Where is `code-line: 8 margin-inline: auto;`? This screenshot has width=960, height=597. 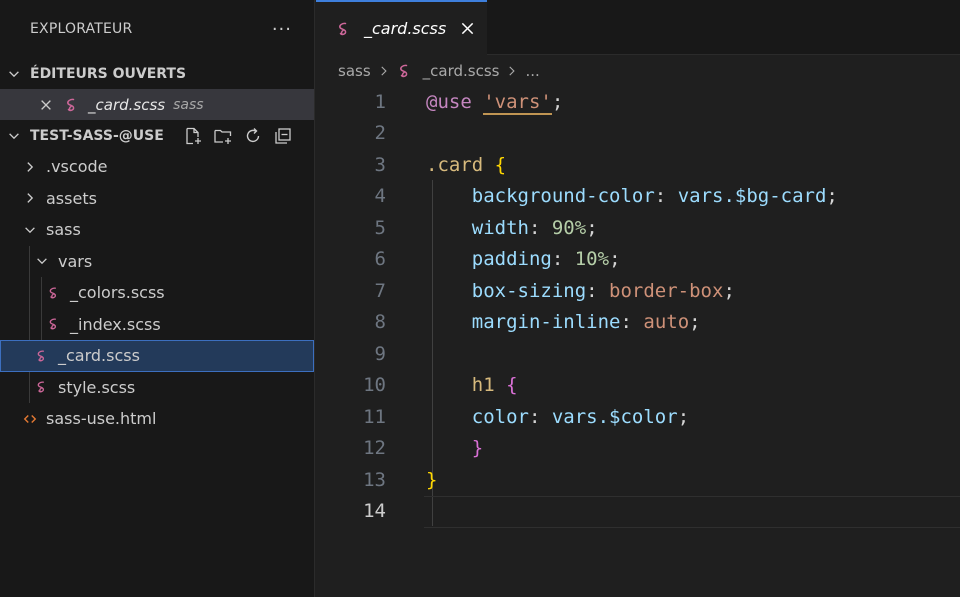
code-line: 8 margin-inline: auto; is located at coordinates (638, 323).